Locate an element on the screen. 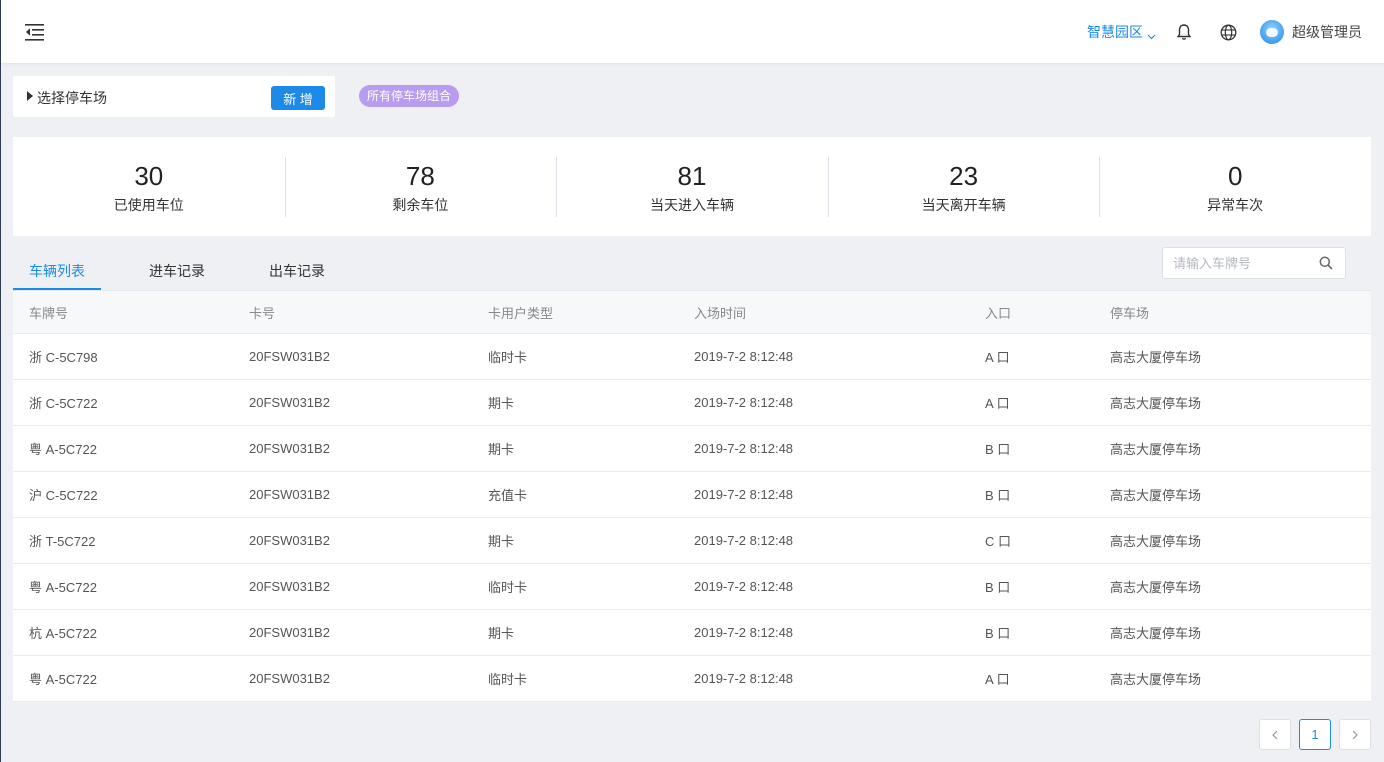  stat-label: 当天进入车辆 is located at coordinates (691, 204).